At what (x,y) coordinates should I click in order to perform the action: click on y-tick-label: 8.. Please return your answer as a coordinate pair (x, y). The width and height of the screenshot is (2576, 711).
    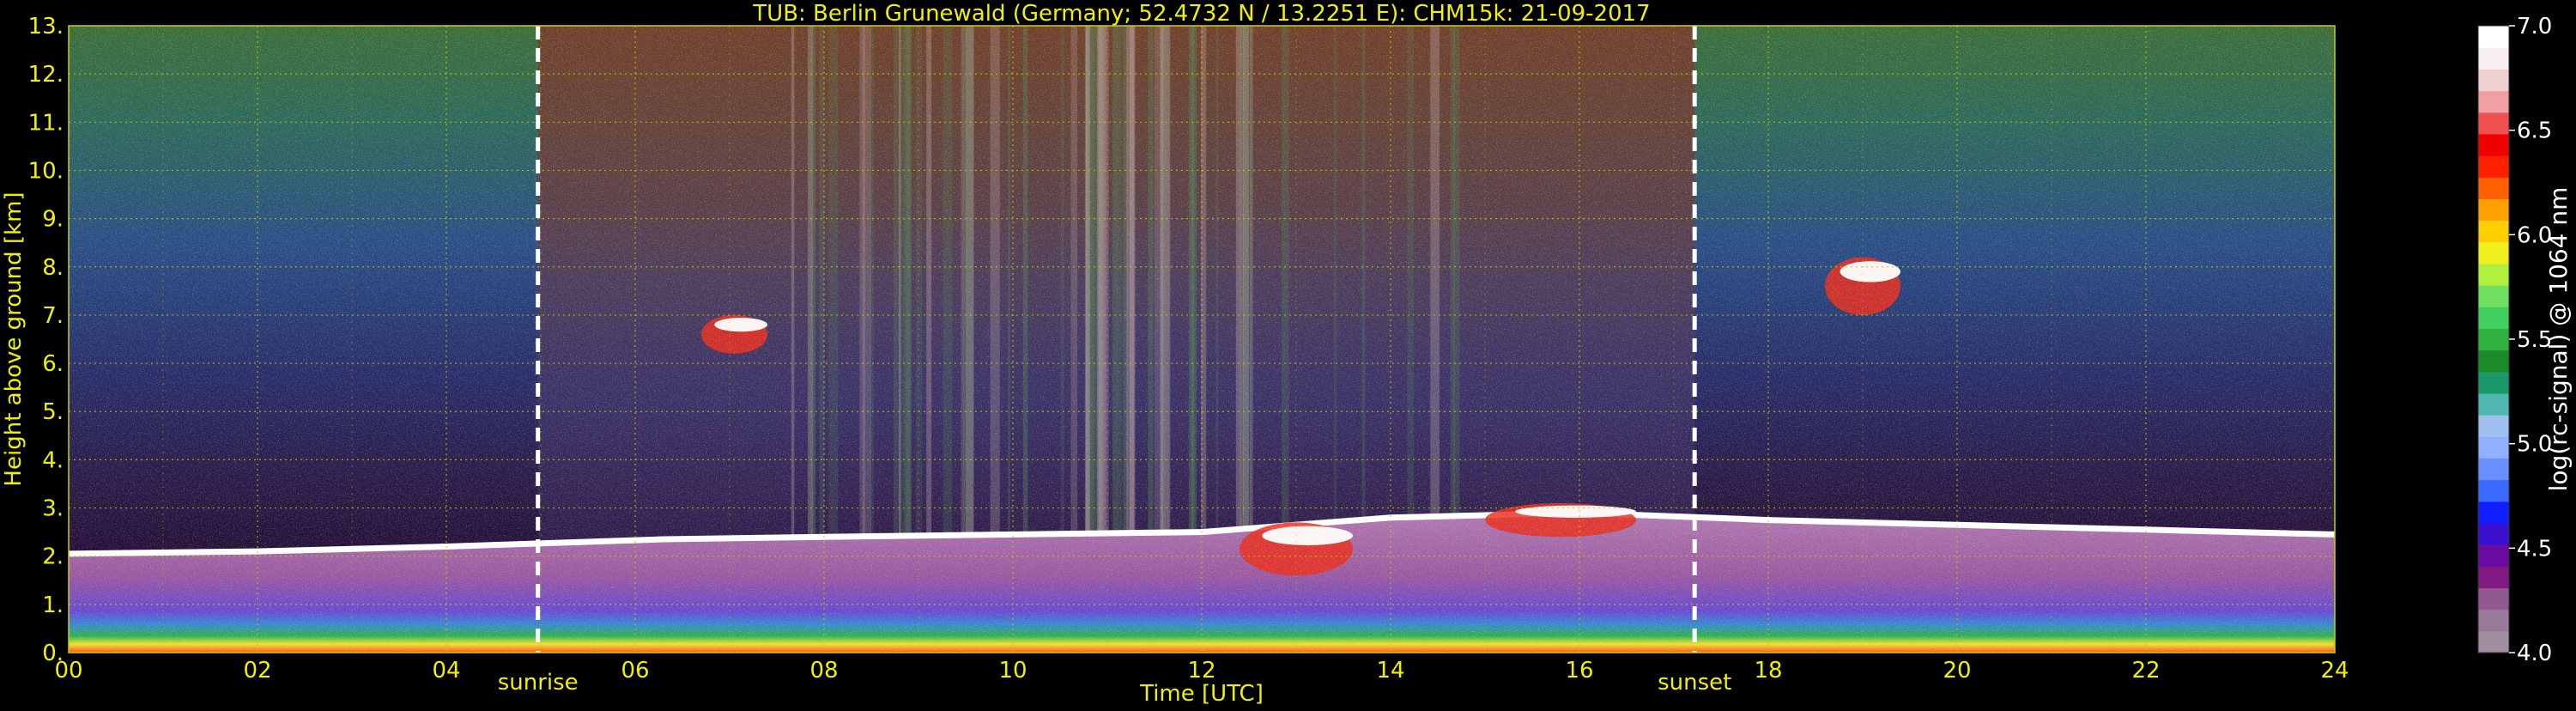
    Looking at the image, I should click on (53, 268).